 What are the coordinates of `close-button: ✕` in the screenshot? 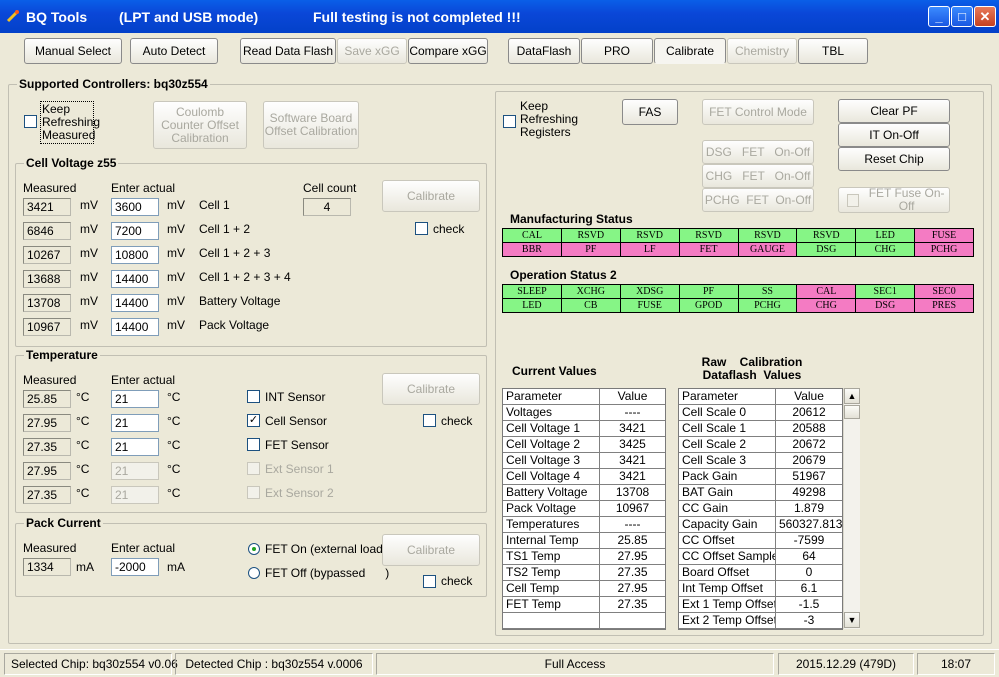 It's located at (985, 16).